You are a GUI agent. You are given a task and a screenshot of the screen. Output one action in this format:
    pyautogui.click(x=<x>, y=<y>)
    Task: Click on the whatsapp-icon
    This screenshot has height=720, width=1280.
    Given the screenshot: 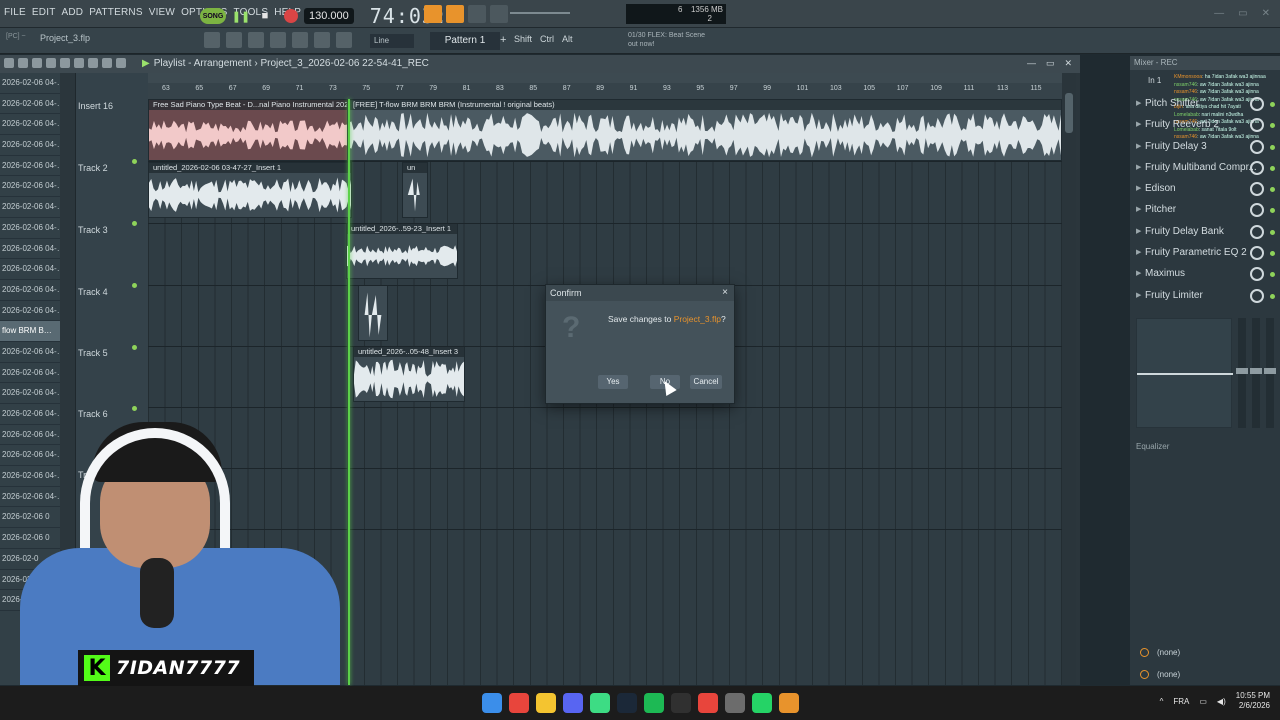 What is the action you would take?
    pyautogui.click(x=762, y=703)
    